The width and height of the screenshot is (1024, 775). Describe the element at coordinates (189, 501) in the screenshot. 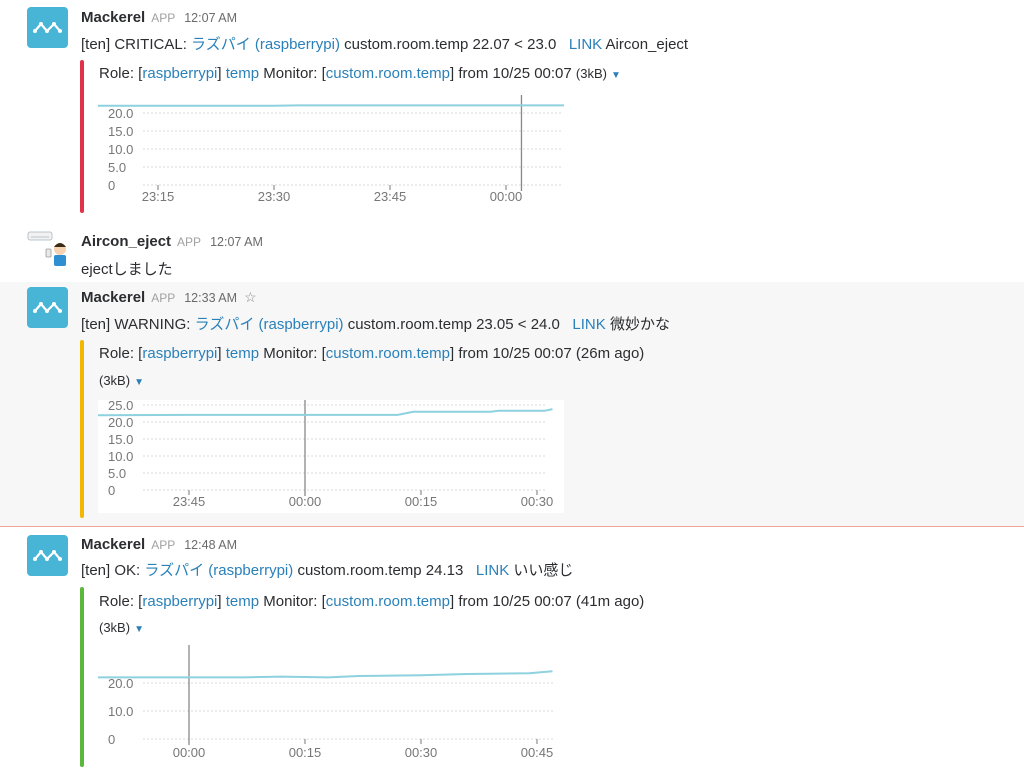

I see `x-tick-label: 23:45` at that location.